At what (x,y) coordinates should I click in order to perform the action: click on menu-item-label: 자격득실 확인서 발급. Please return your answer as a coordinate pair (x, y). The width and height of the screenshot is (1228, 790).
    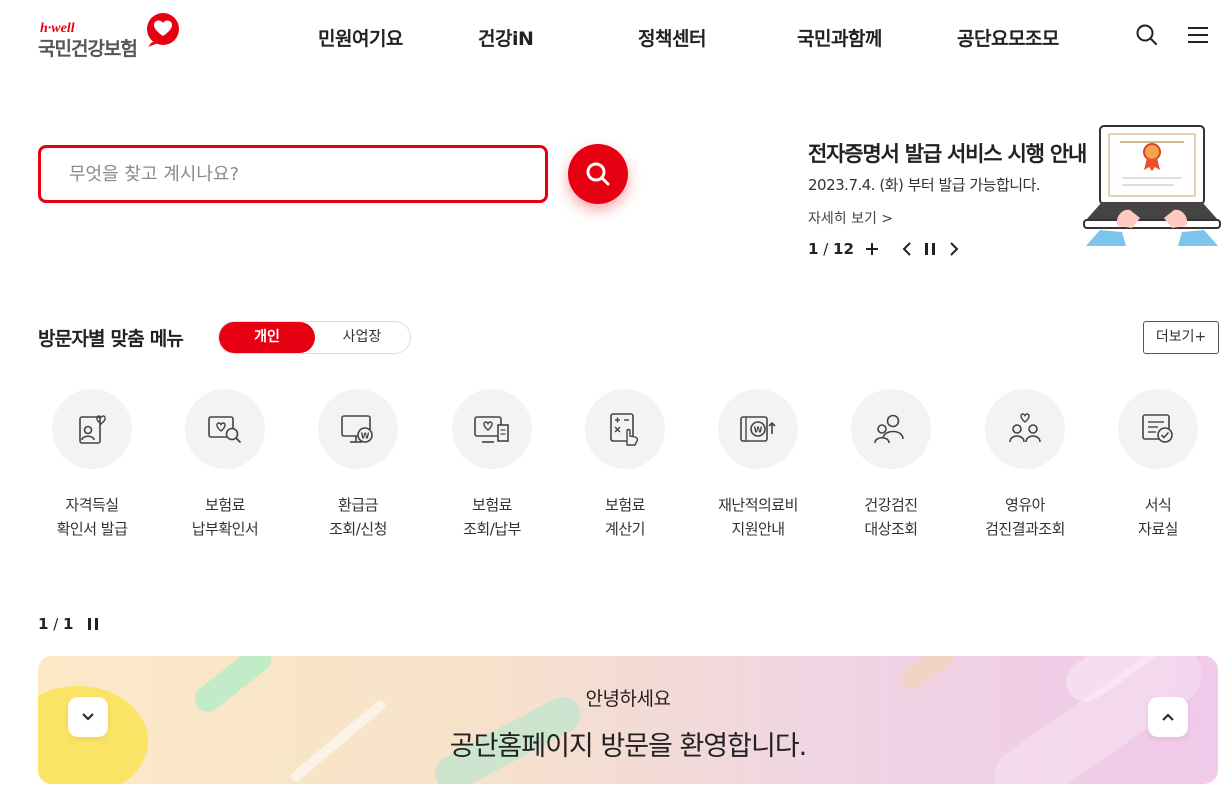
    Looking at the image, I should click on (92, 517).